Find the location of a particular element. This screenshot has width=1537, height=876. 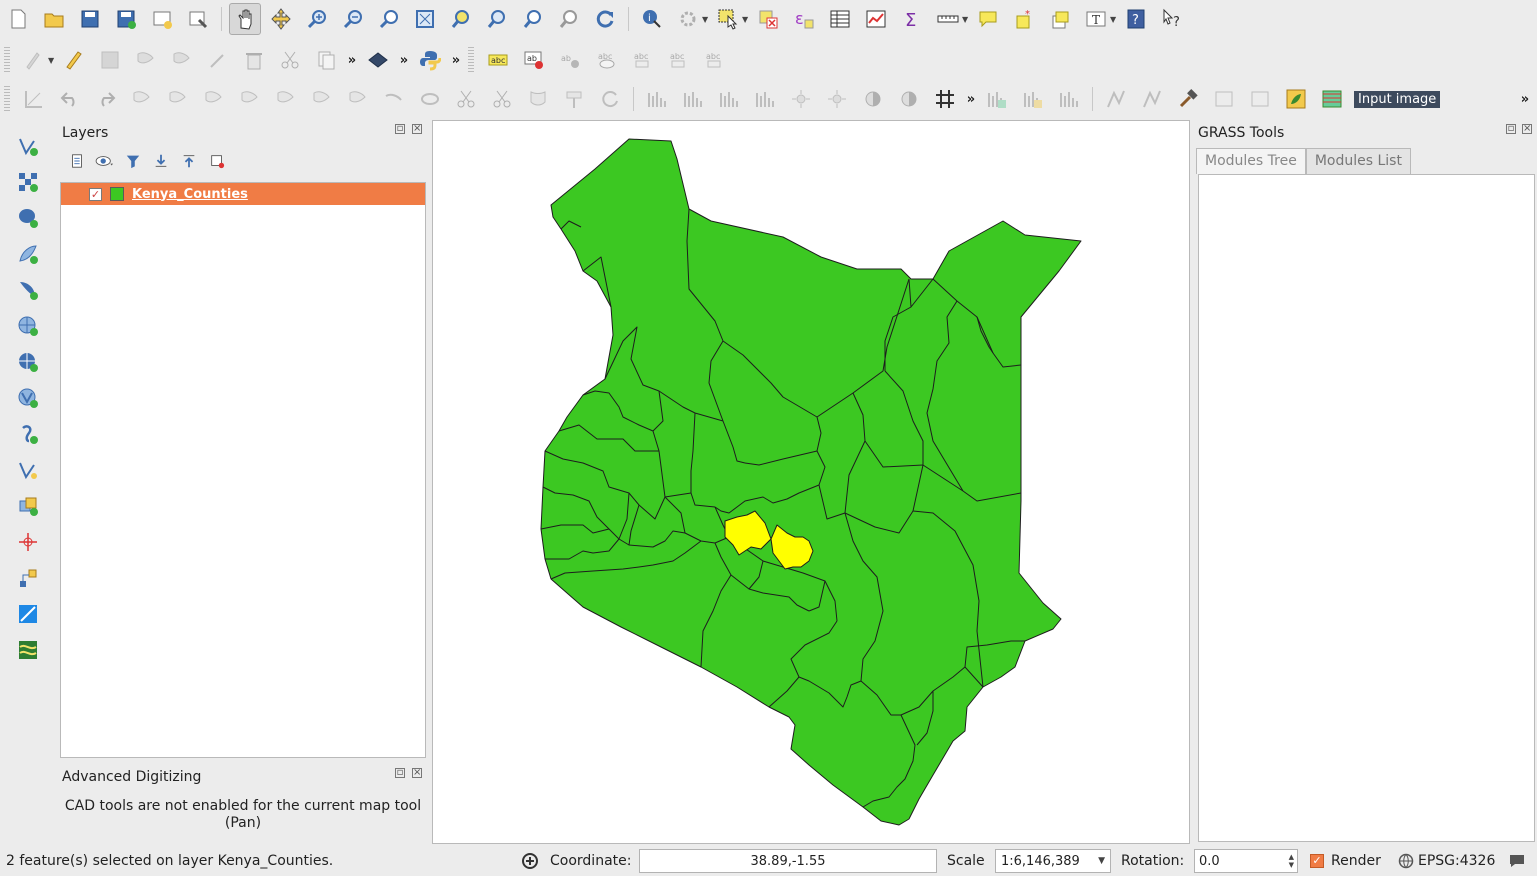

reshape-features-icon is located at coordinates (394, 99).